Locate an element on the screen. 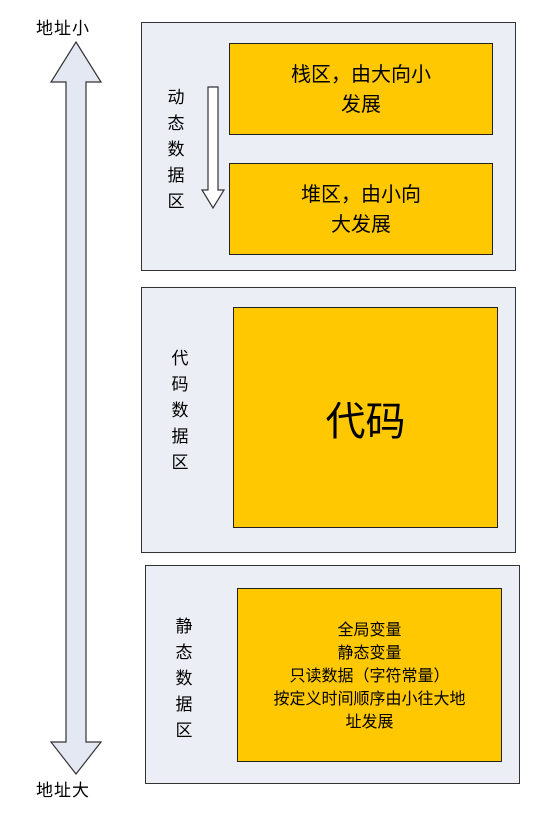 The width and height of the screenshot is (560, 816). static-data-text: 全局变量 静态变量 只读数据（字符常量） 按定义时间顺序由小往大地 址发展 is located at coordinates (369, 675).